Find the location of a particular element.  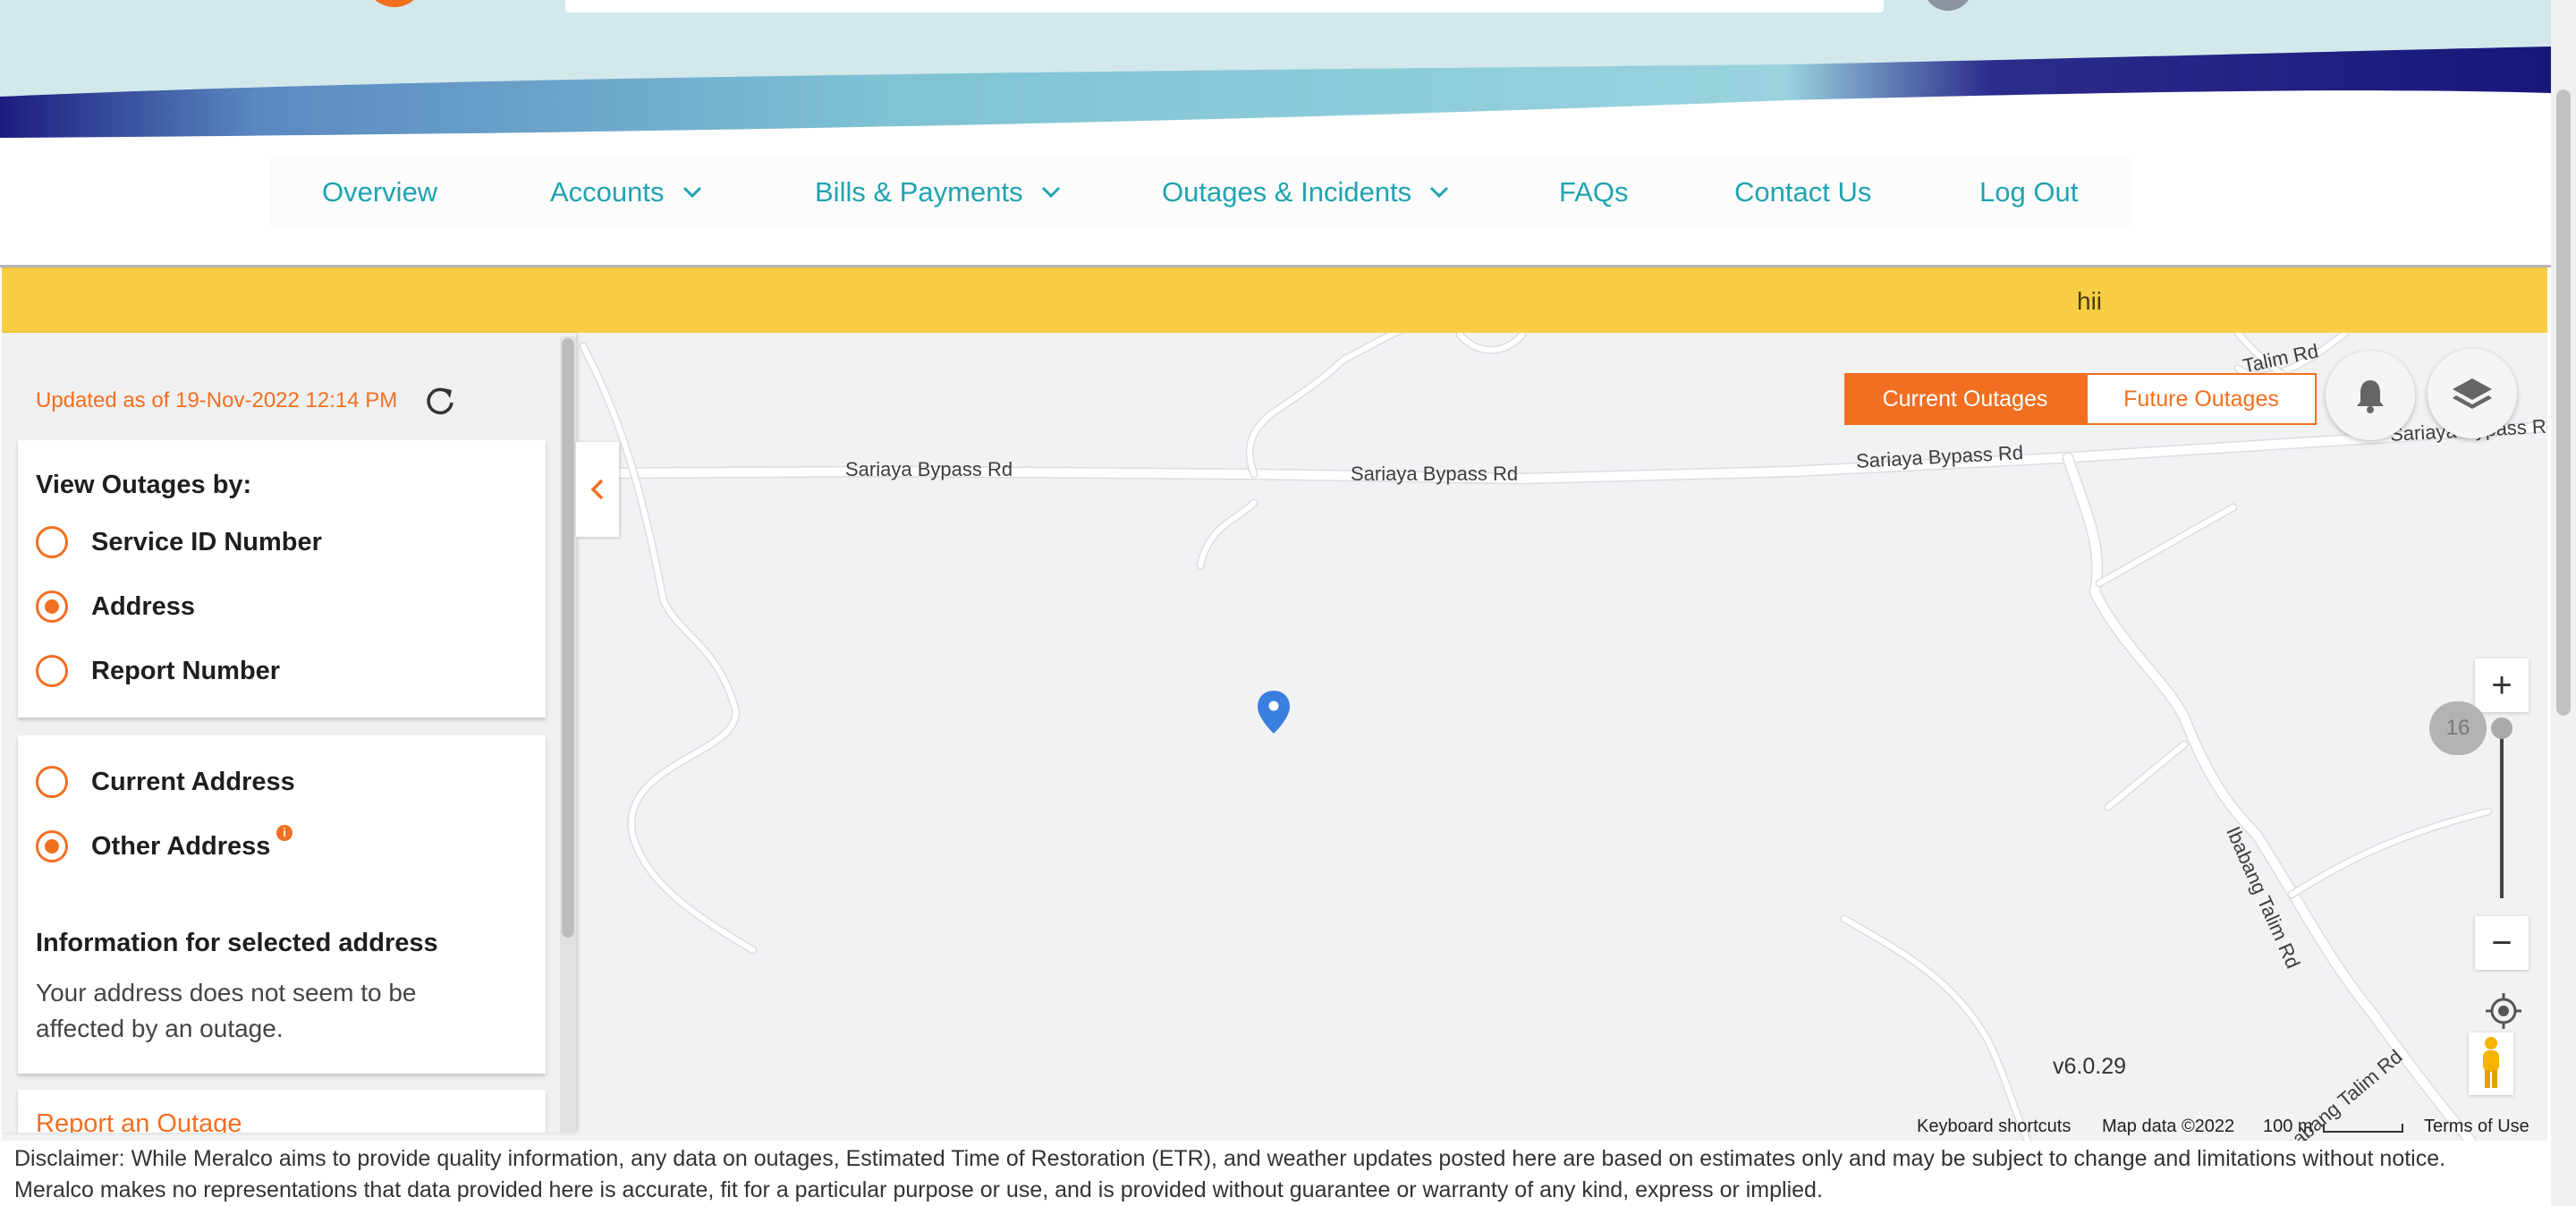

collapse-panel-button is located at coordinates (597, 489).